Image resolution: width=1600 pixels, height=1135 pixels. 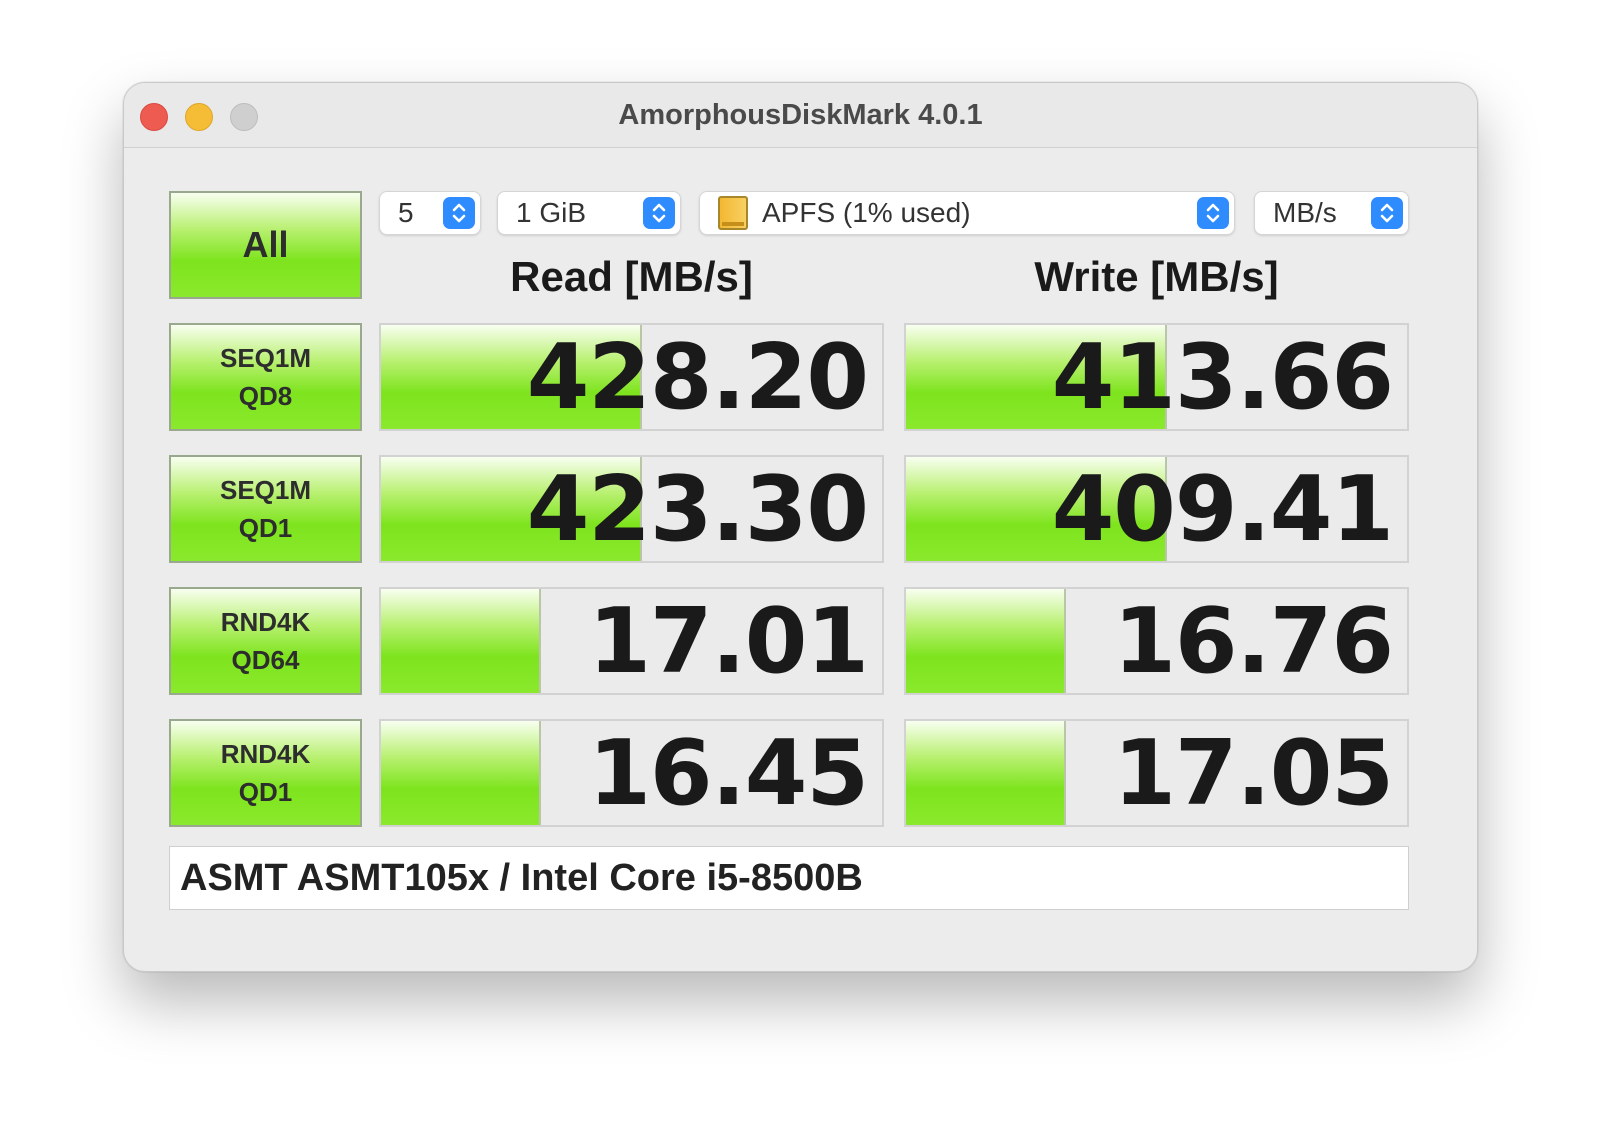 I want to click on read-result-cell: 423.30, so click(x=631, y=509).